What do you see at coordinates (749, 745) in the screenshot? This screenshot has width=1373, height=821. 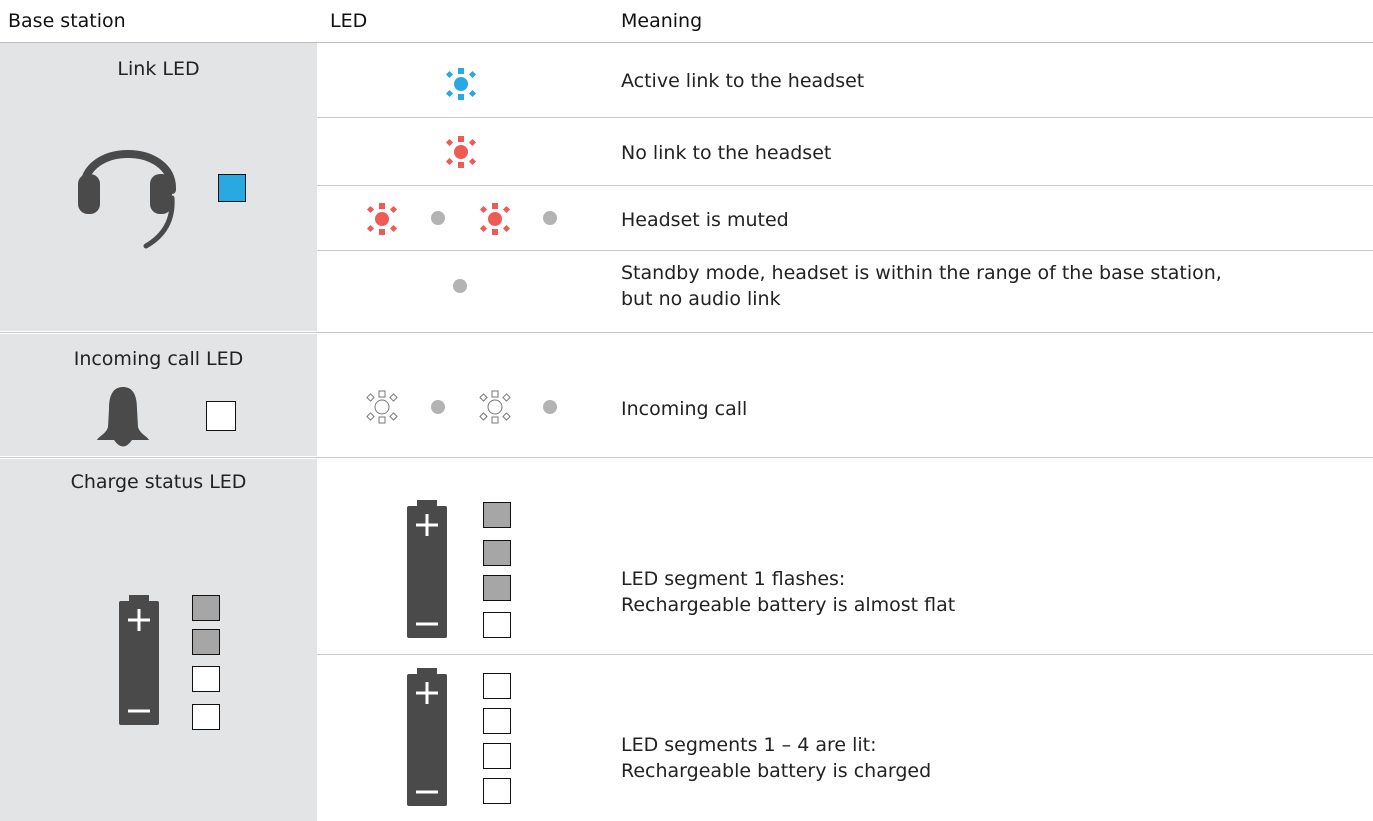 I see `meaning-line: LED segments 1 – 4 are lit:` at bounding box center [749, 745].